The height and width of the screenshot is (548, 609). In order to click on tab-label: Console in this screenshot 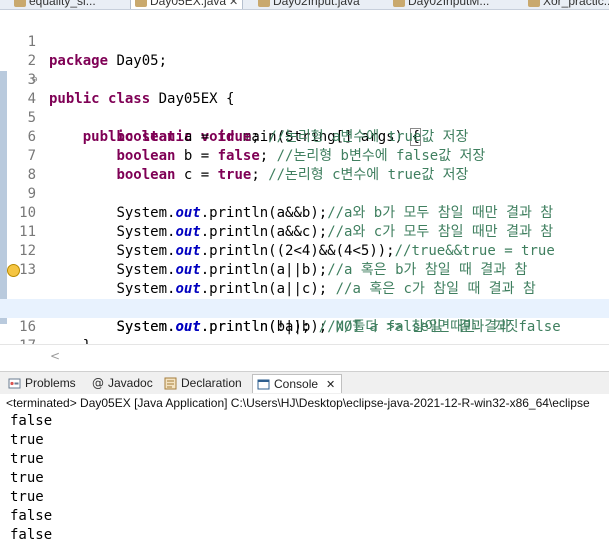, I will do `click(296, 384)`.